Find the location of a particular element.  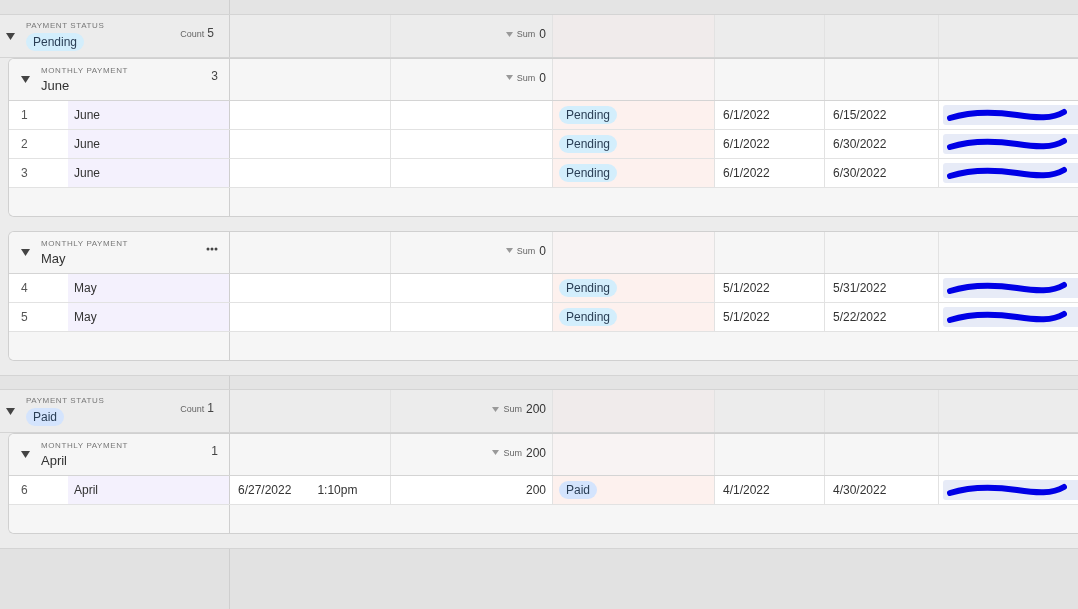

date-cell: 6/15/2022 is located at coordinates (860, 115).